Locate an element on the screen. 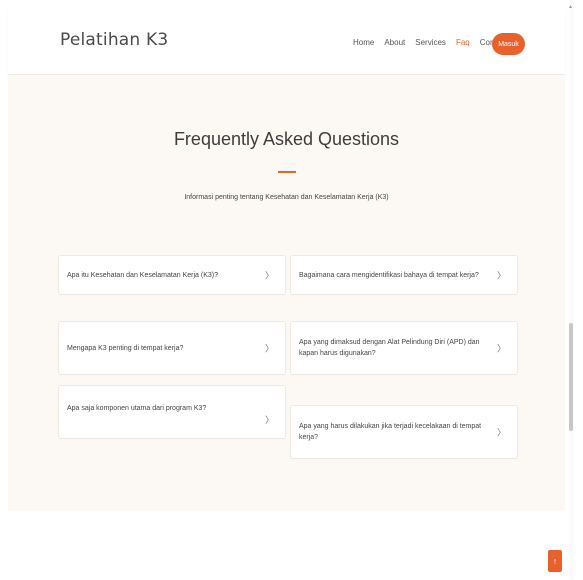 The width and height of the screenshot is (583, 580). login-button: Masuk is located at coordinates (508, 44).